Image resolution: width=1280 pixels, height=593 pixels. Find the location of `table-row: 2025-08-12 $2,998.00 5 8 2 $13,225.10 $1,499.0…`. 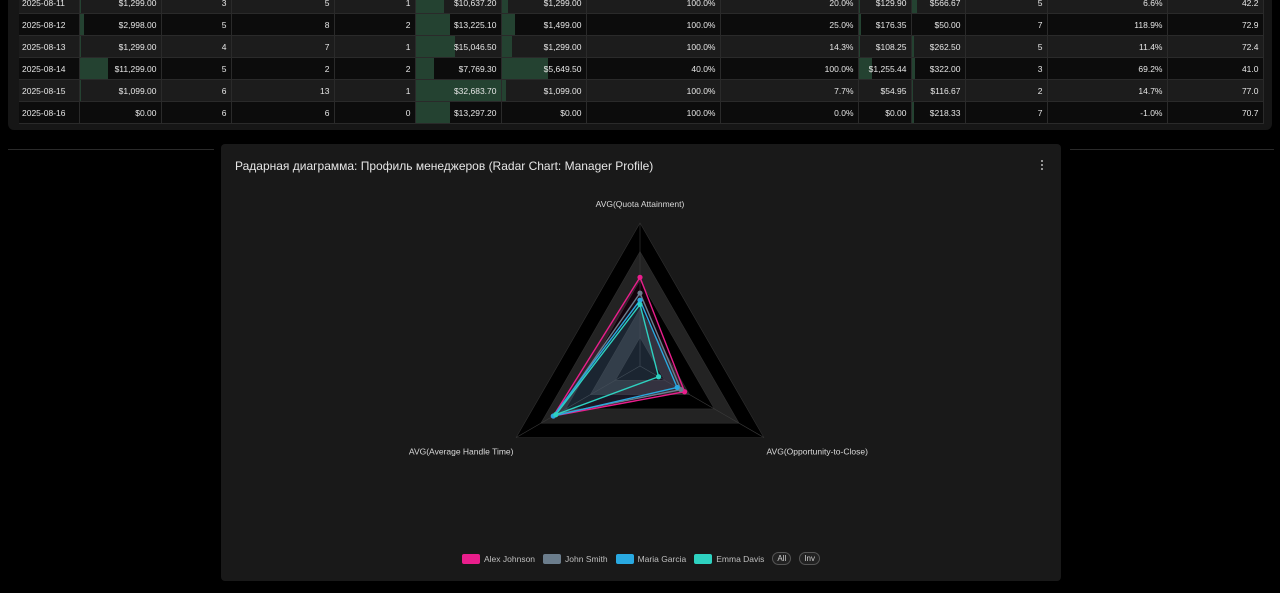

table-row: 2025-08-12 $2,998.00 5 8 2 $13,225.10 $1,499.0… is located at coordinates (641, 24).